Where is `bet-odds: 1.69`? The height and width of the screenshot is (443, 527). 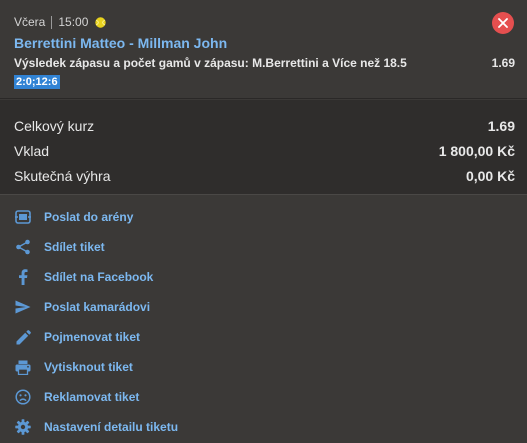 bet-odds: 1.69 is located at coordinates (503, 63).